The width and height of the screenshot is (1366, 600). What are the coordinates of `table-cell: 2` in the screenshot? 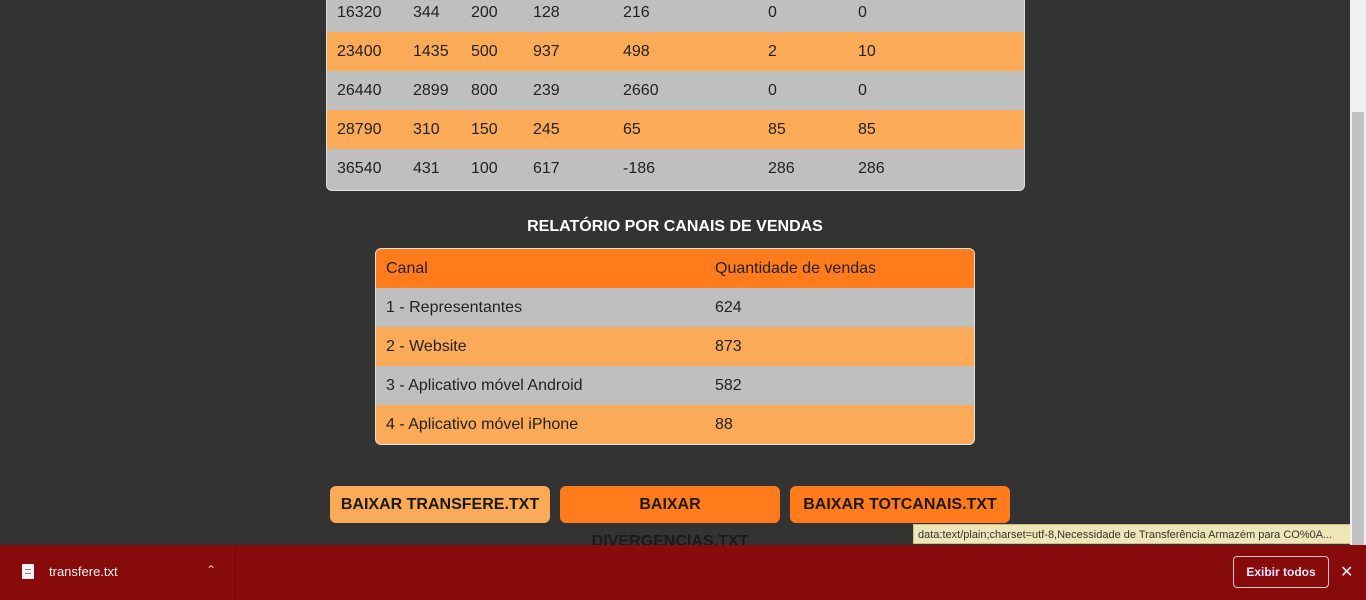 It's located at (772, 51).